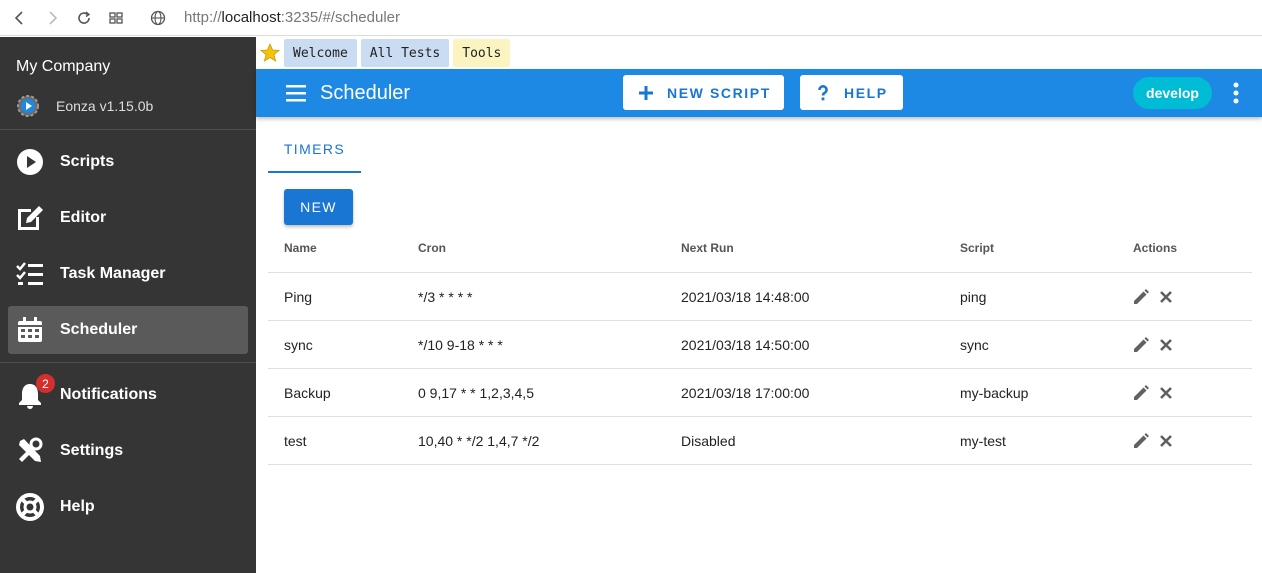  I want to click on table-header: Name Cron Next Run Script Actions, so click(760, 249).